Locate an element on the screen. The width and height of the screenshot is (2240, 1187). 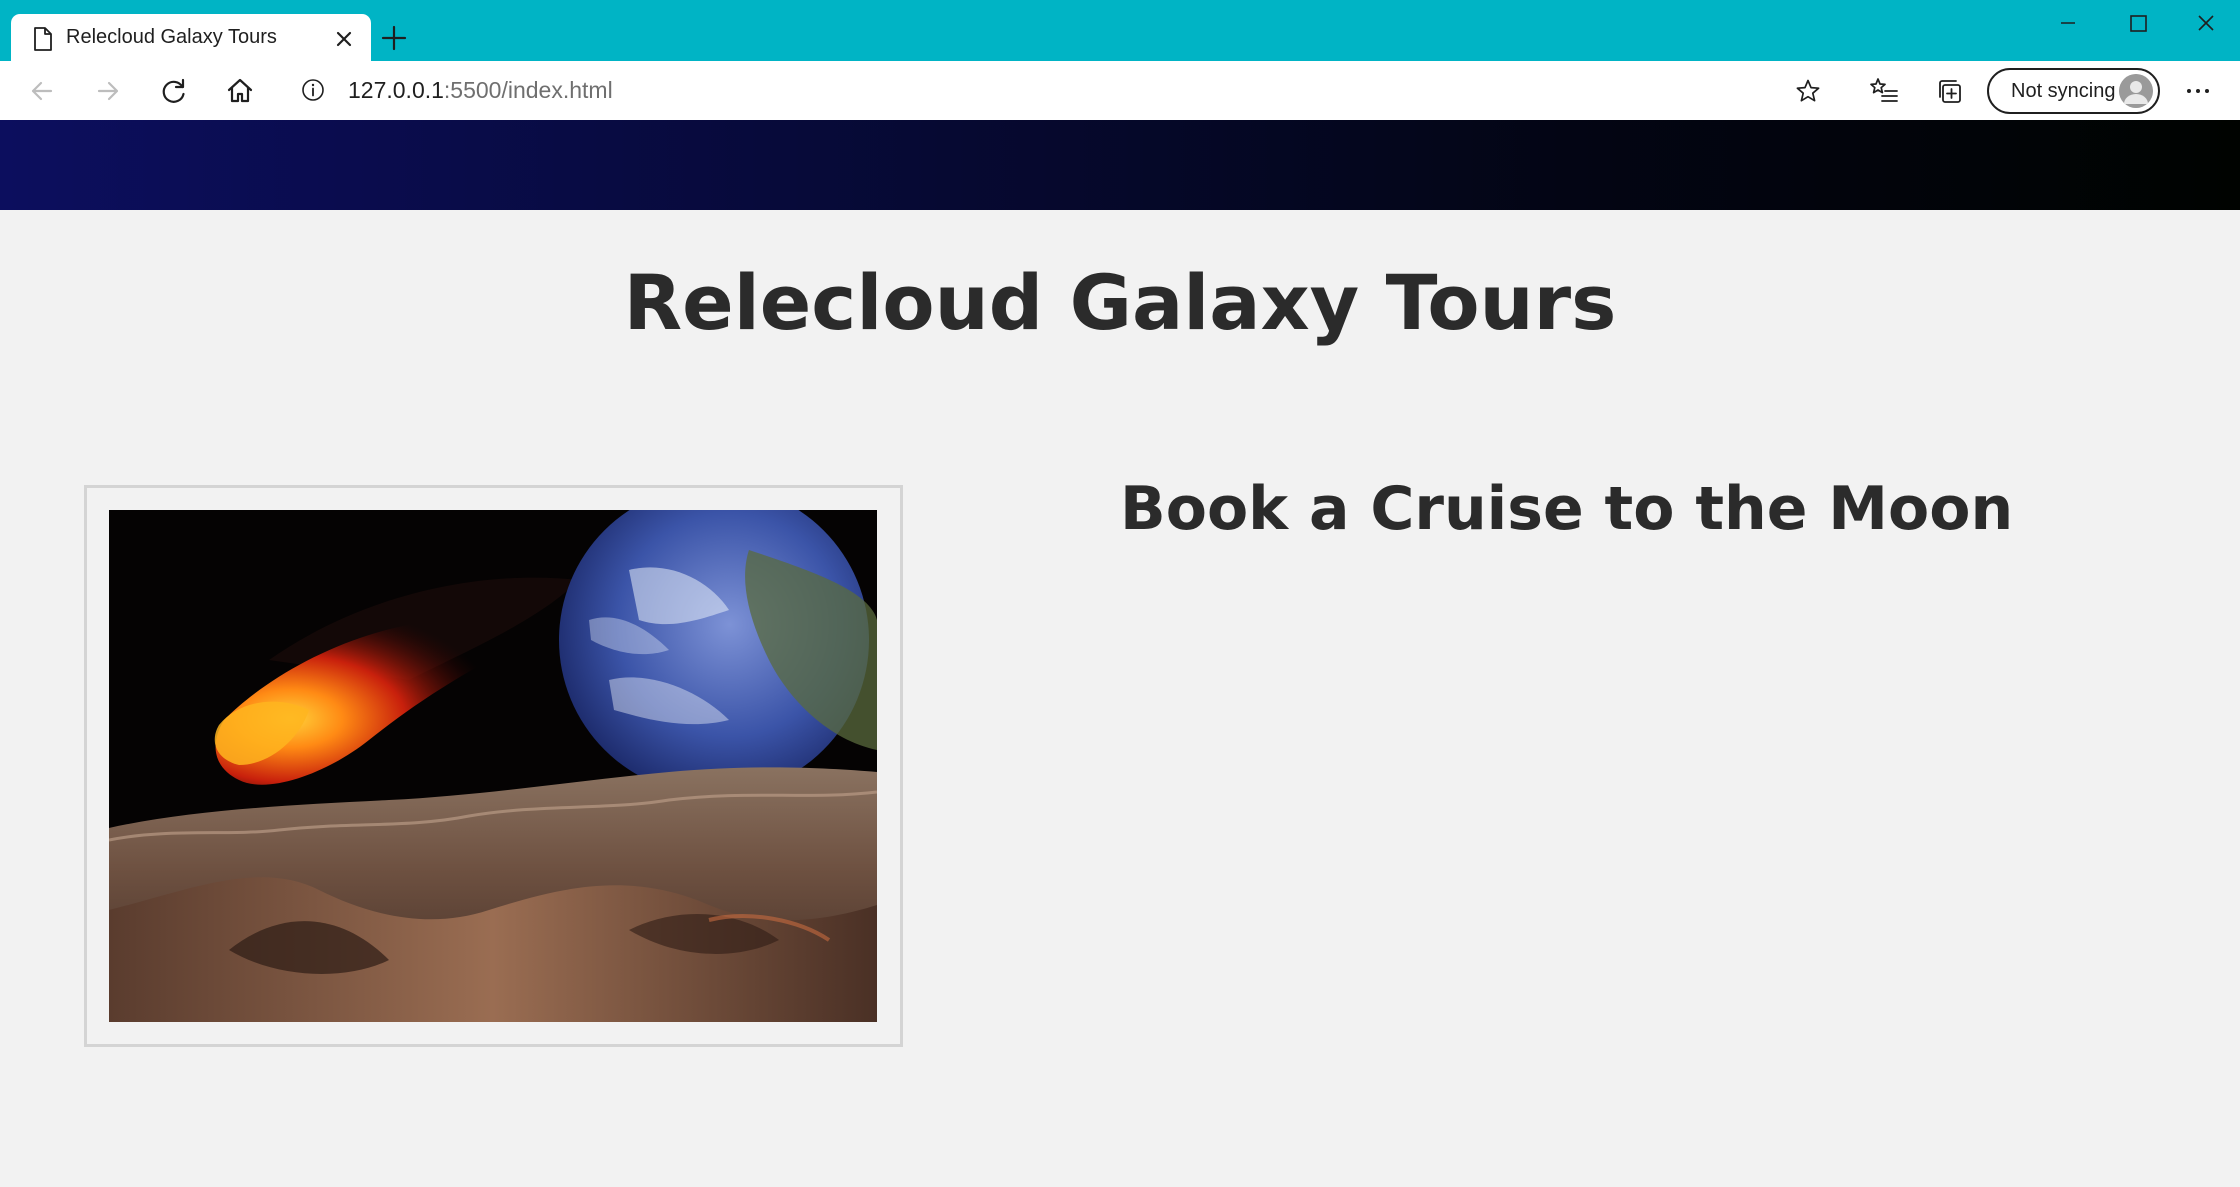
hero-image is located at coordinates (493, 766).